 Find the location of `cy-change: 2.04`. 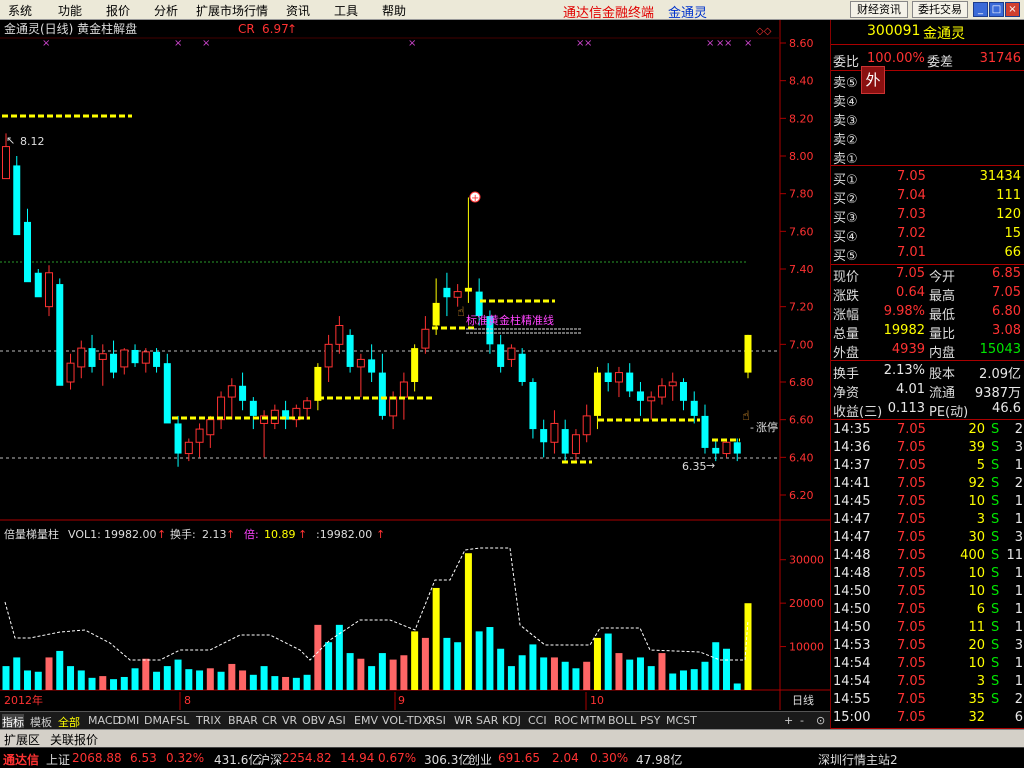

cy-change: 2.04 is located at coordinates (565, 758).